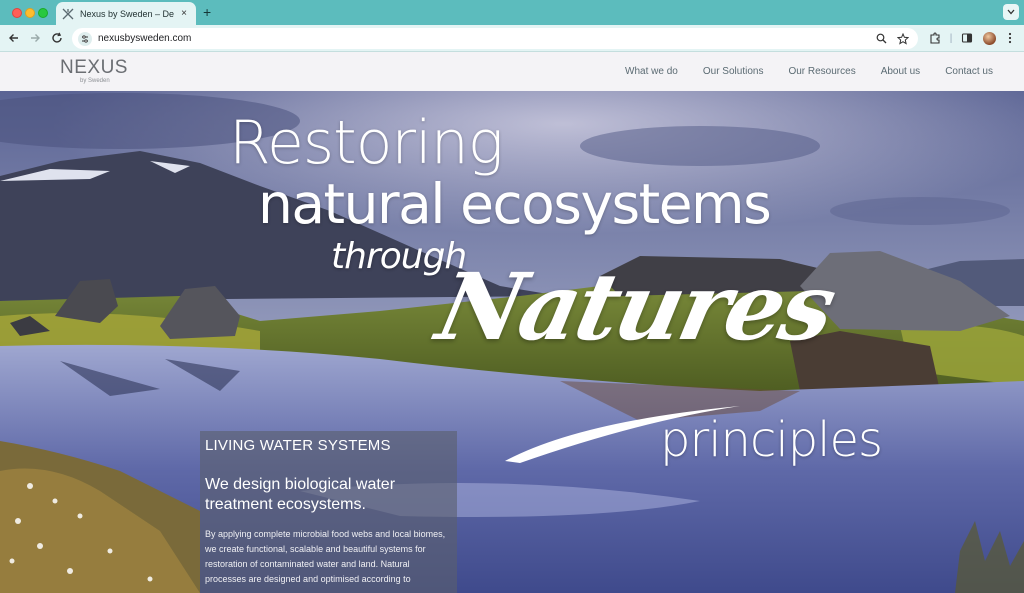 This screenshot has height=593, width=1024. Describe the element at coordinates (821, 71) in the screenshot. I see `nav-our-resources: Our Resources` at that location.